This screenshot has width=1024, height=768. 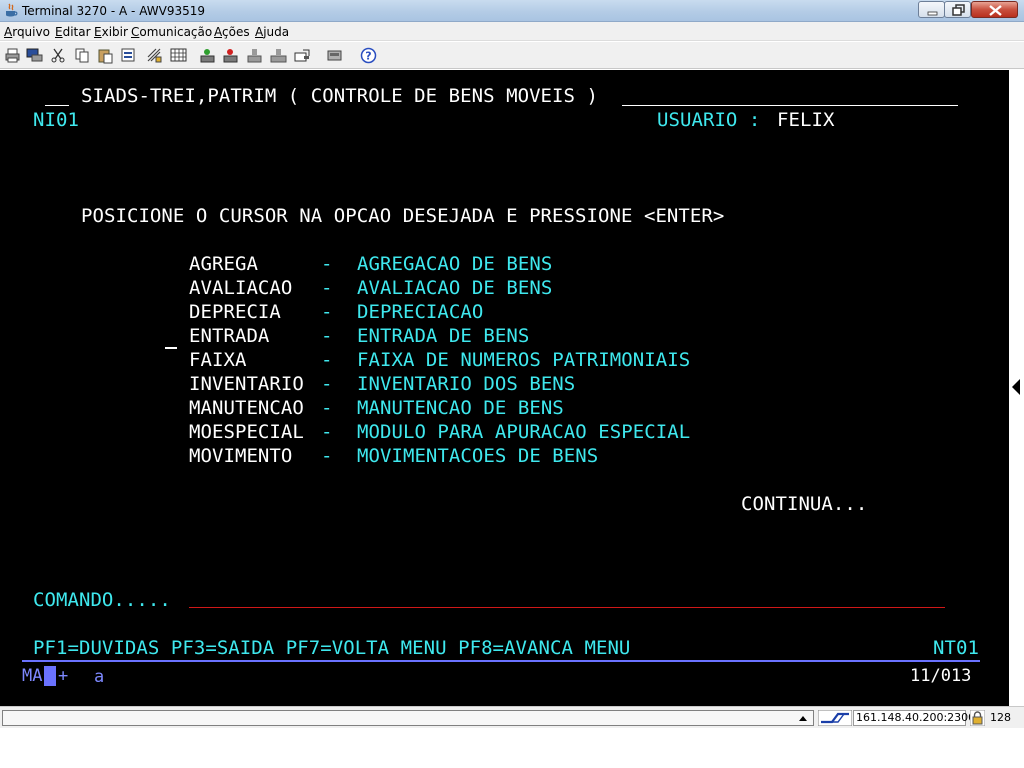 I want to click on print-screen-button, so click(x=34, y=55).